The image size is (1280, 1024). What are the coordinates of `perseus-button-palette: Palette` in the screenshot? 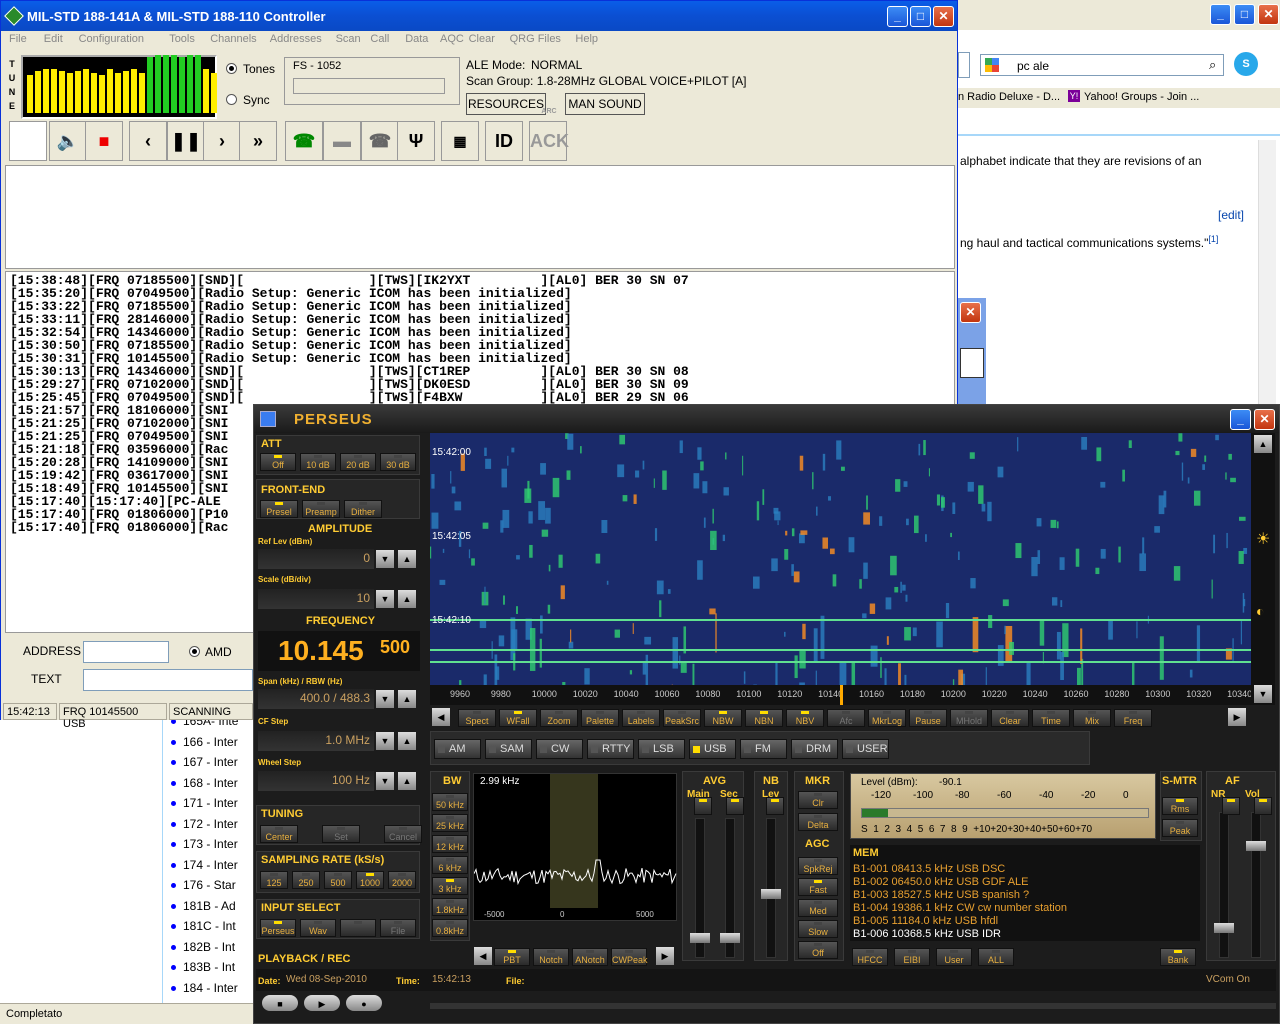 It's located at (600, 718).